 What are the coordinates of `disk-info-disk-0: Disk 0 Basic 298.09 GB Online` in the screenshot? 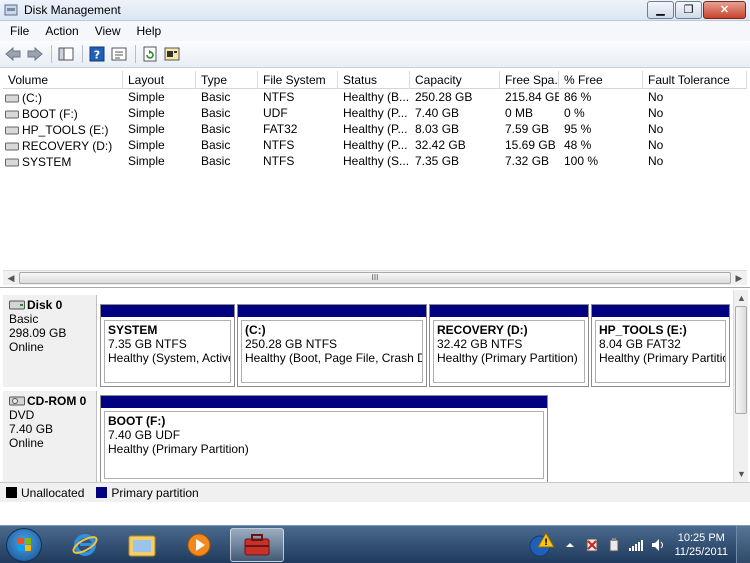 It's located at (50, 341).